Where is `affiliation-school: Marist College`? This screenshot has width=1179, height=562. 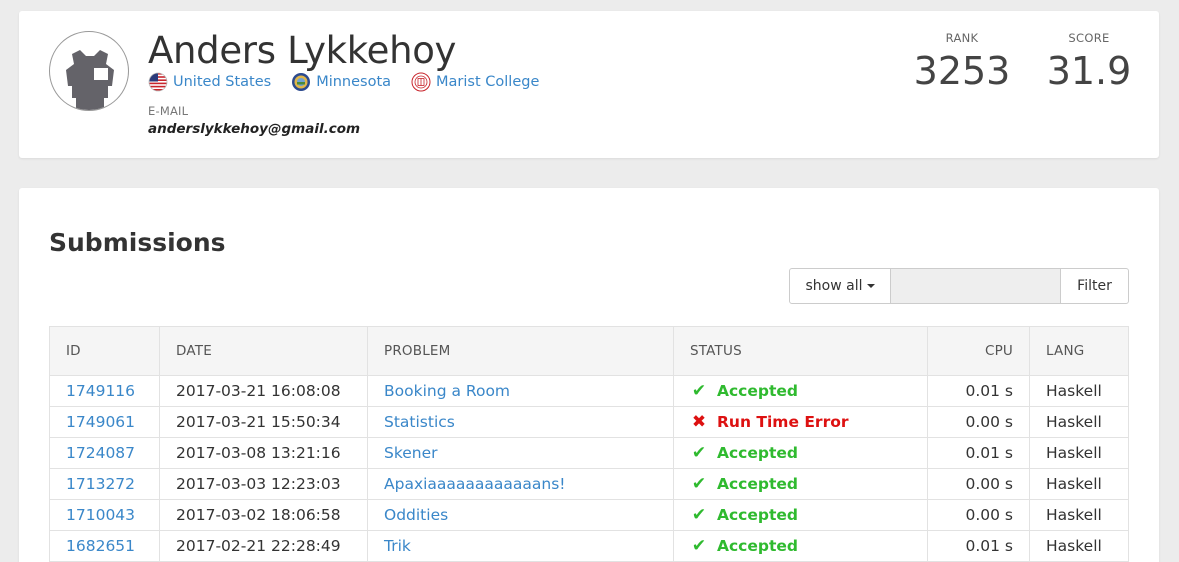
affiliation-school: Marist College is located at coordinates (475, 82).